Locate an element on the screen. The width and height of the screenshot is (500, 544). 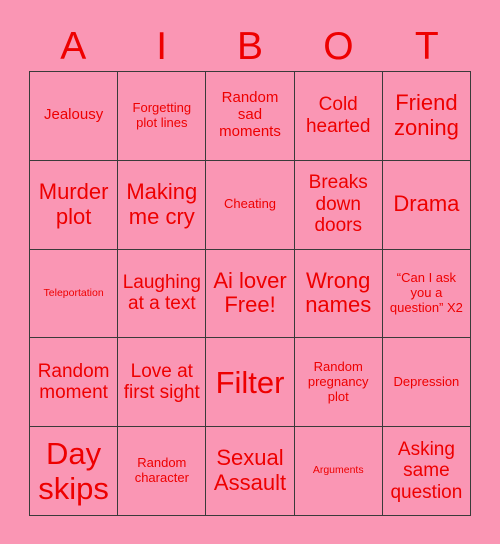
bingo-cell-r3c3: Ai lover Free! is located at coordinates (250, 294).